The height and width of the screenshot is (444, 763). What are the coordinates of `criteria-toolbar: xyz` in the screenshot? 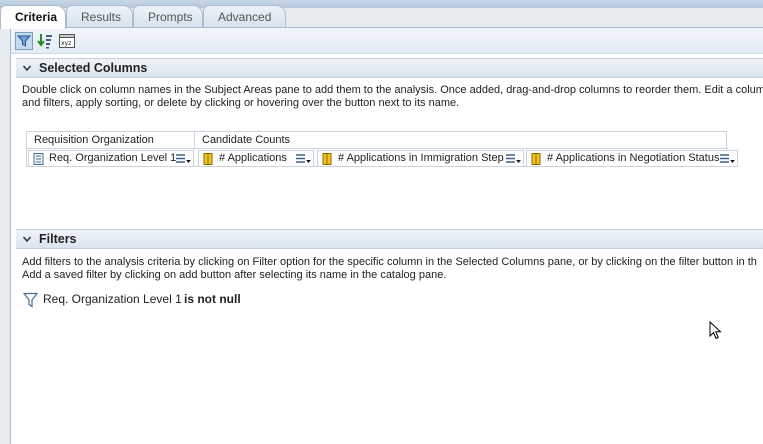 It's located at (387, 41).